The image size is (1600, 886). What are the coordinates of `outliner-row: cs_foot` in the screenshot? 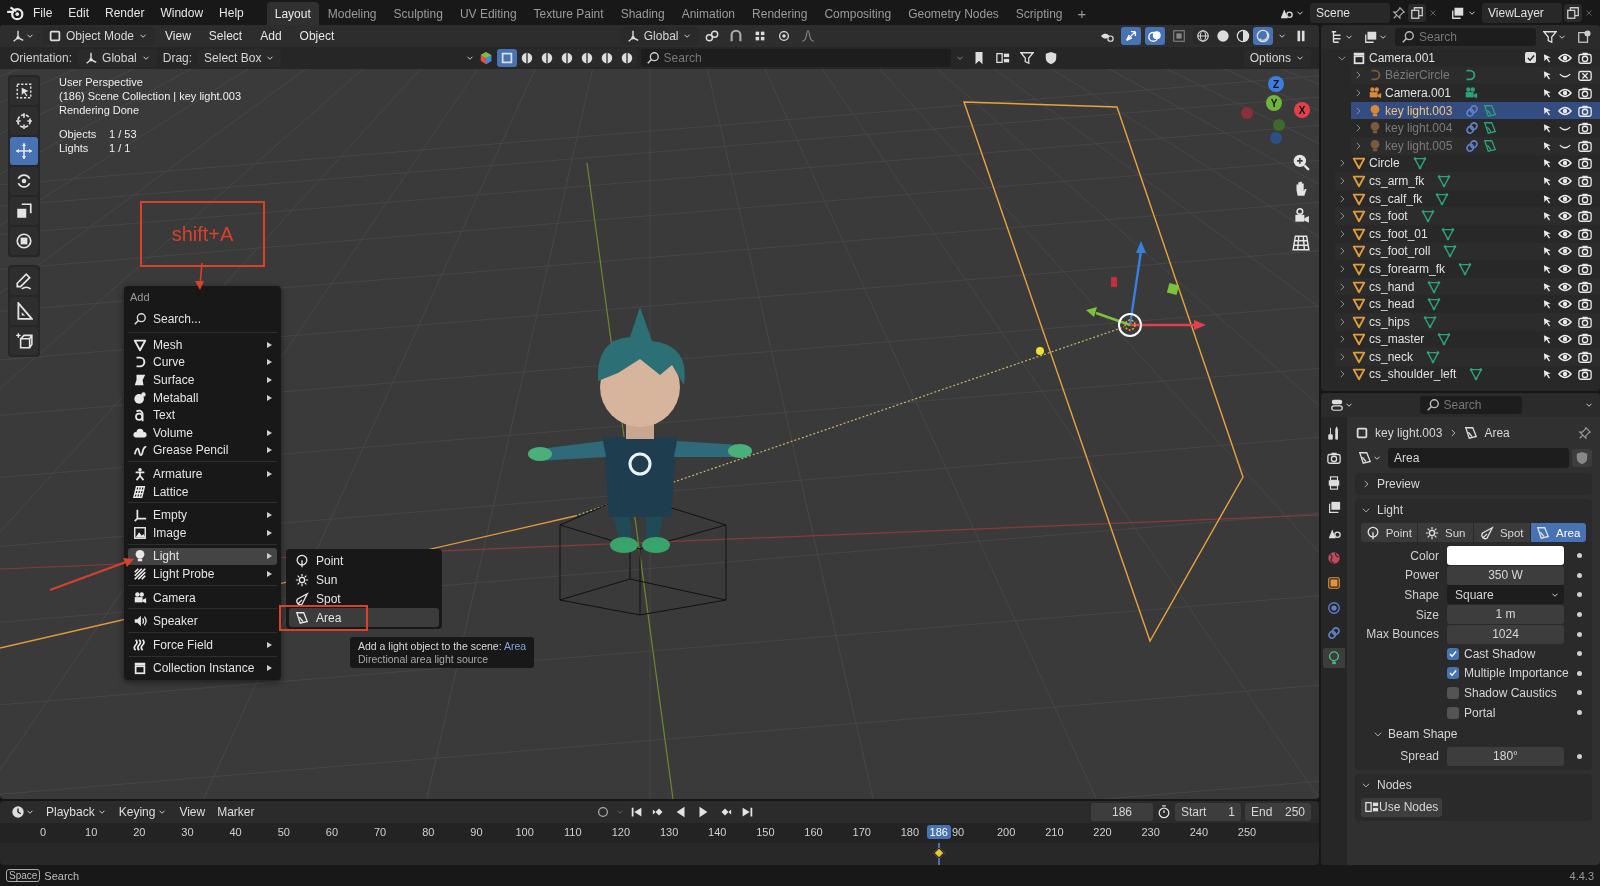 It's located at (1467, 216).